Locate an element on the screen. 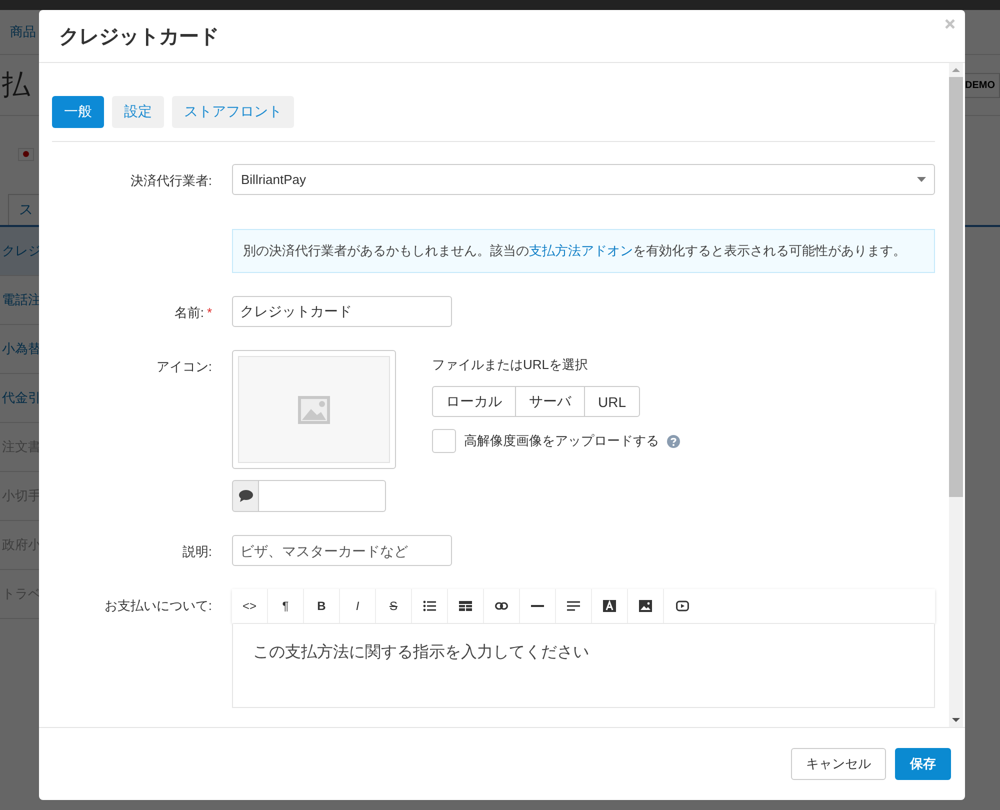 The height and width of the screenshot is (810, 1000). field-label: アイコン: is located at coordinates (184, 366).